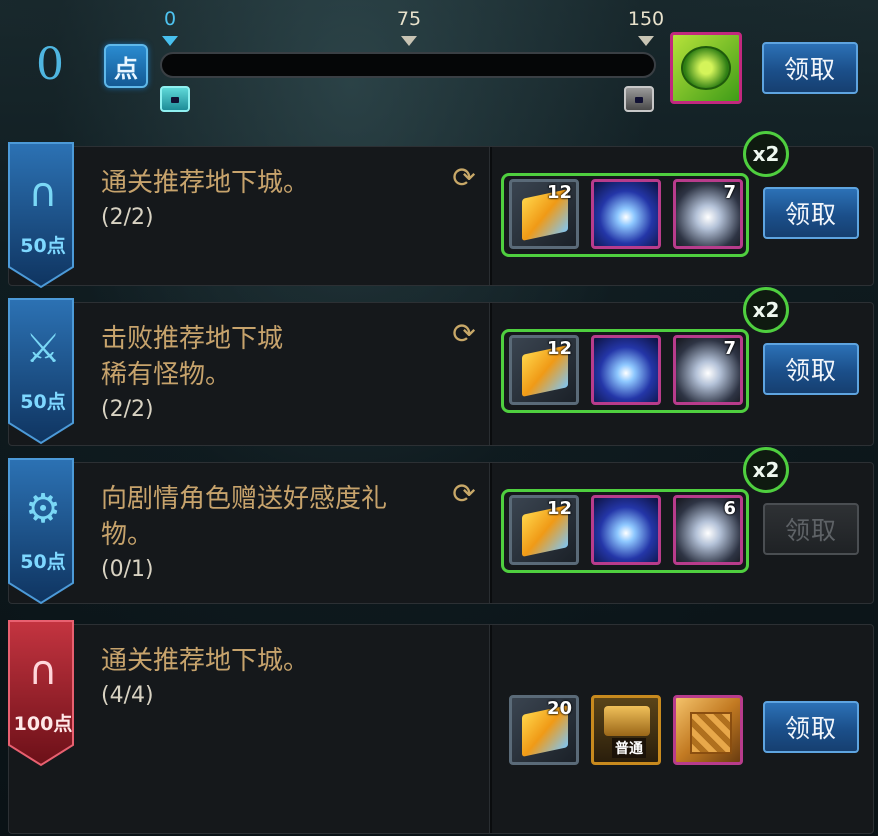 This screenshot has height=836, width=878. I want to click on sword-icon: ⚔, so click(43, 349).